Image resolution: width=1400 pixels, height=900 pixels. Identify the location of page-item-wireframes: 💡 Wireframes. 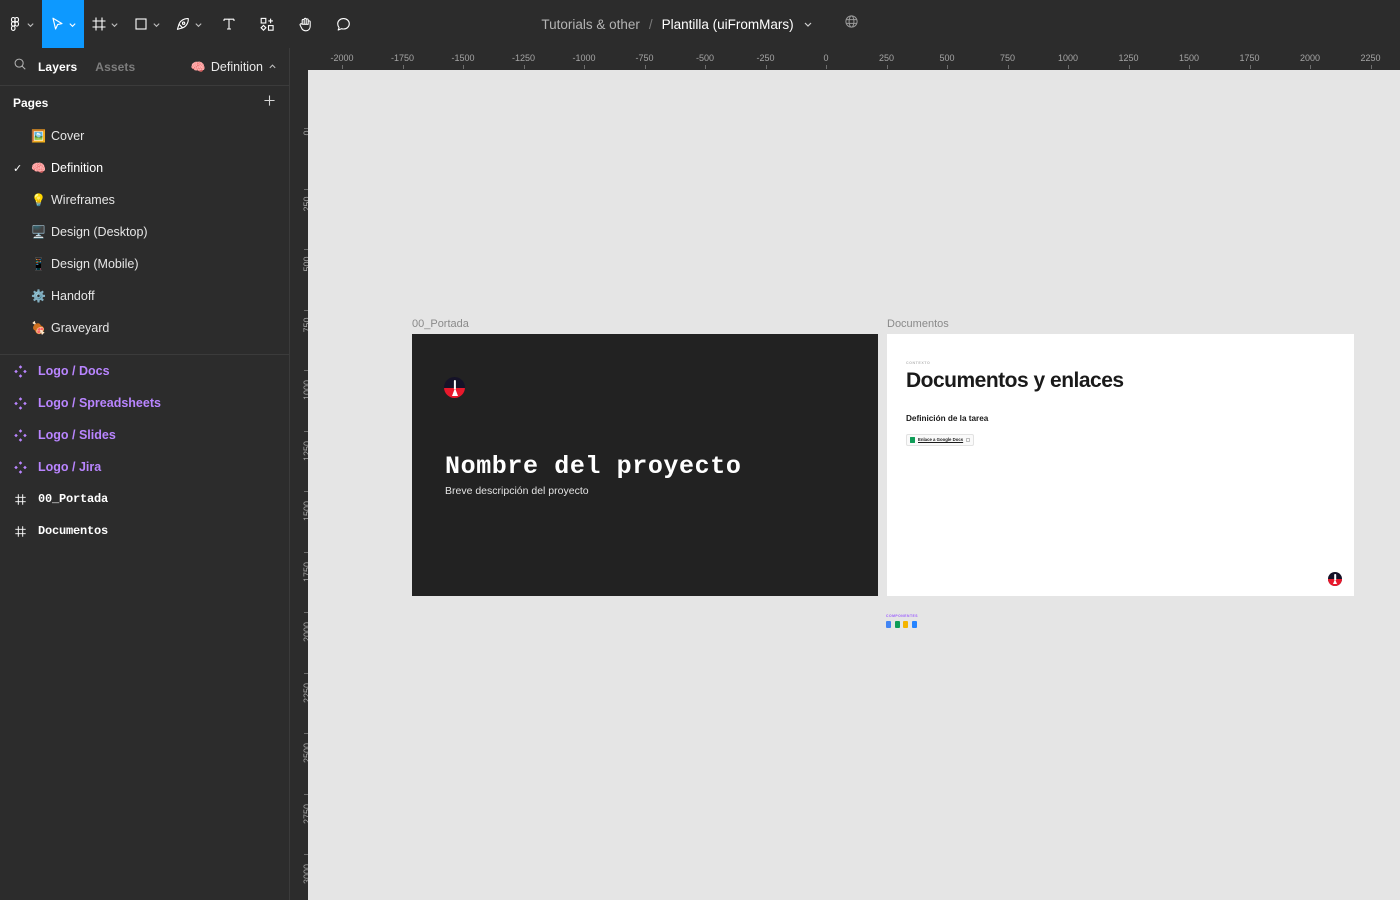
(144, 200).